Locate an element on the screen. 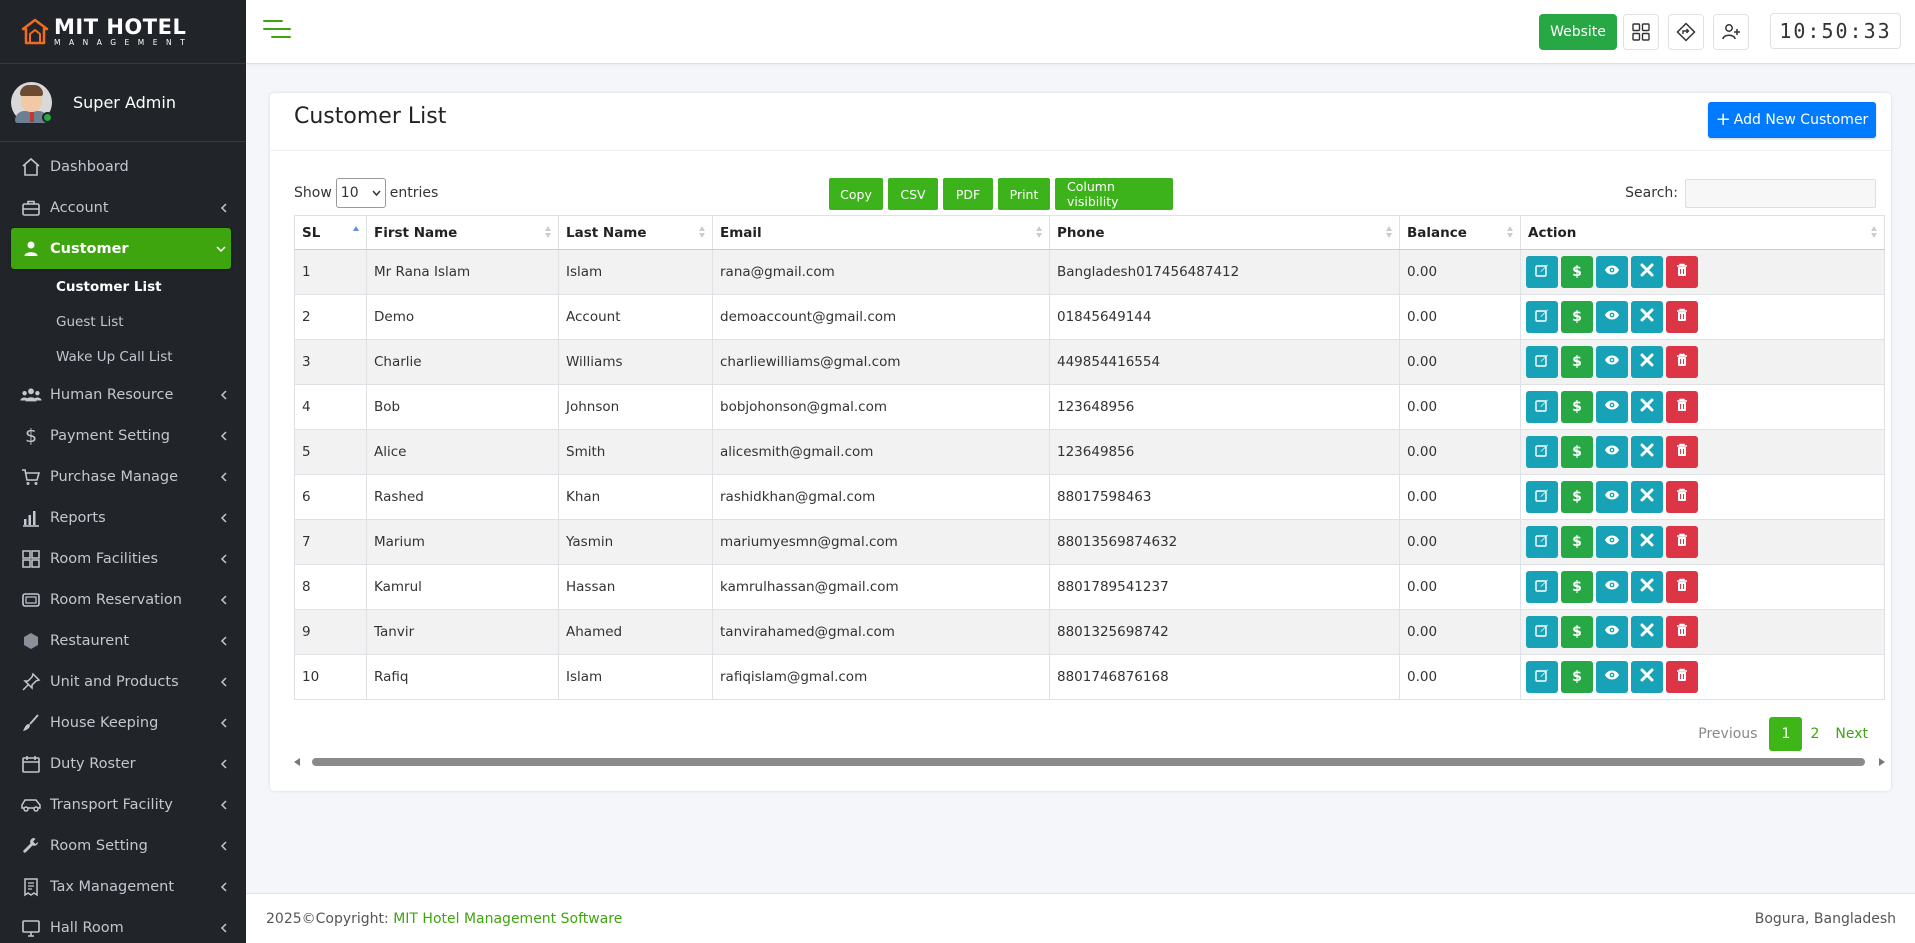 The image size is (1915, 943). copyright-link: MIT Hotel Management Software is located at coordinates (507, 919).